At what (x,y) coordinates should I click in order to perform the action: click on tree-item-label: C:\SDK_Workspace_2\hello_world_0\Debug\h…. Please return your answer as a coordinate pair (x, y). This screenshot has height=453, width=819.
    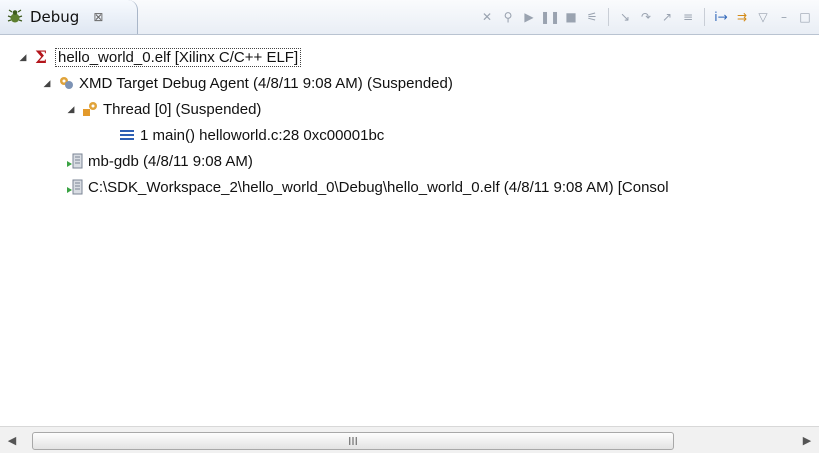
    Looking at the image, I should click on (378, 187).